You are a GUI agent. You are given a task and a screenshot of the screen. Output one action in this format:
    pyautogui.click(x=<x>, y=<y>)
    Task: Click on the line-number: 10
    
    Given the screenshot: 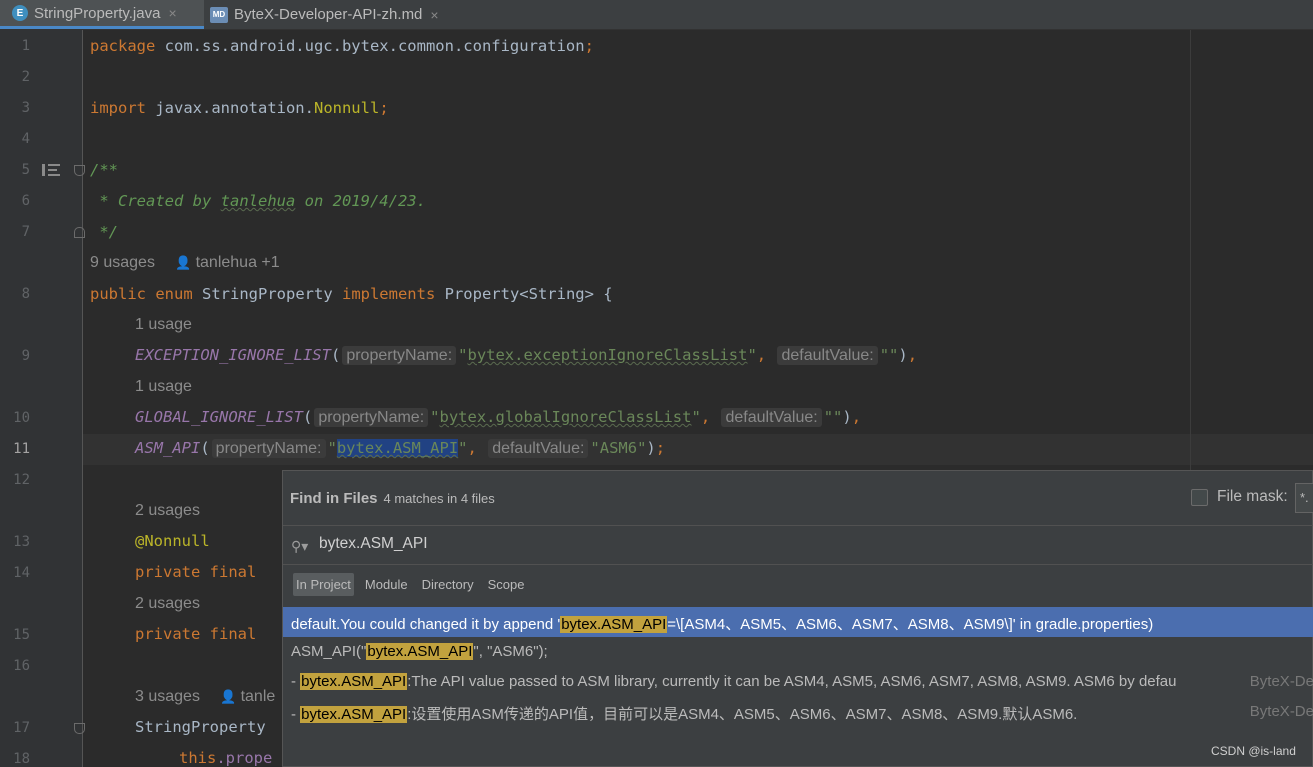 What is the action you would take?
    pyautogui.click(x=21, y=418)
    